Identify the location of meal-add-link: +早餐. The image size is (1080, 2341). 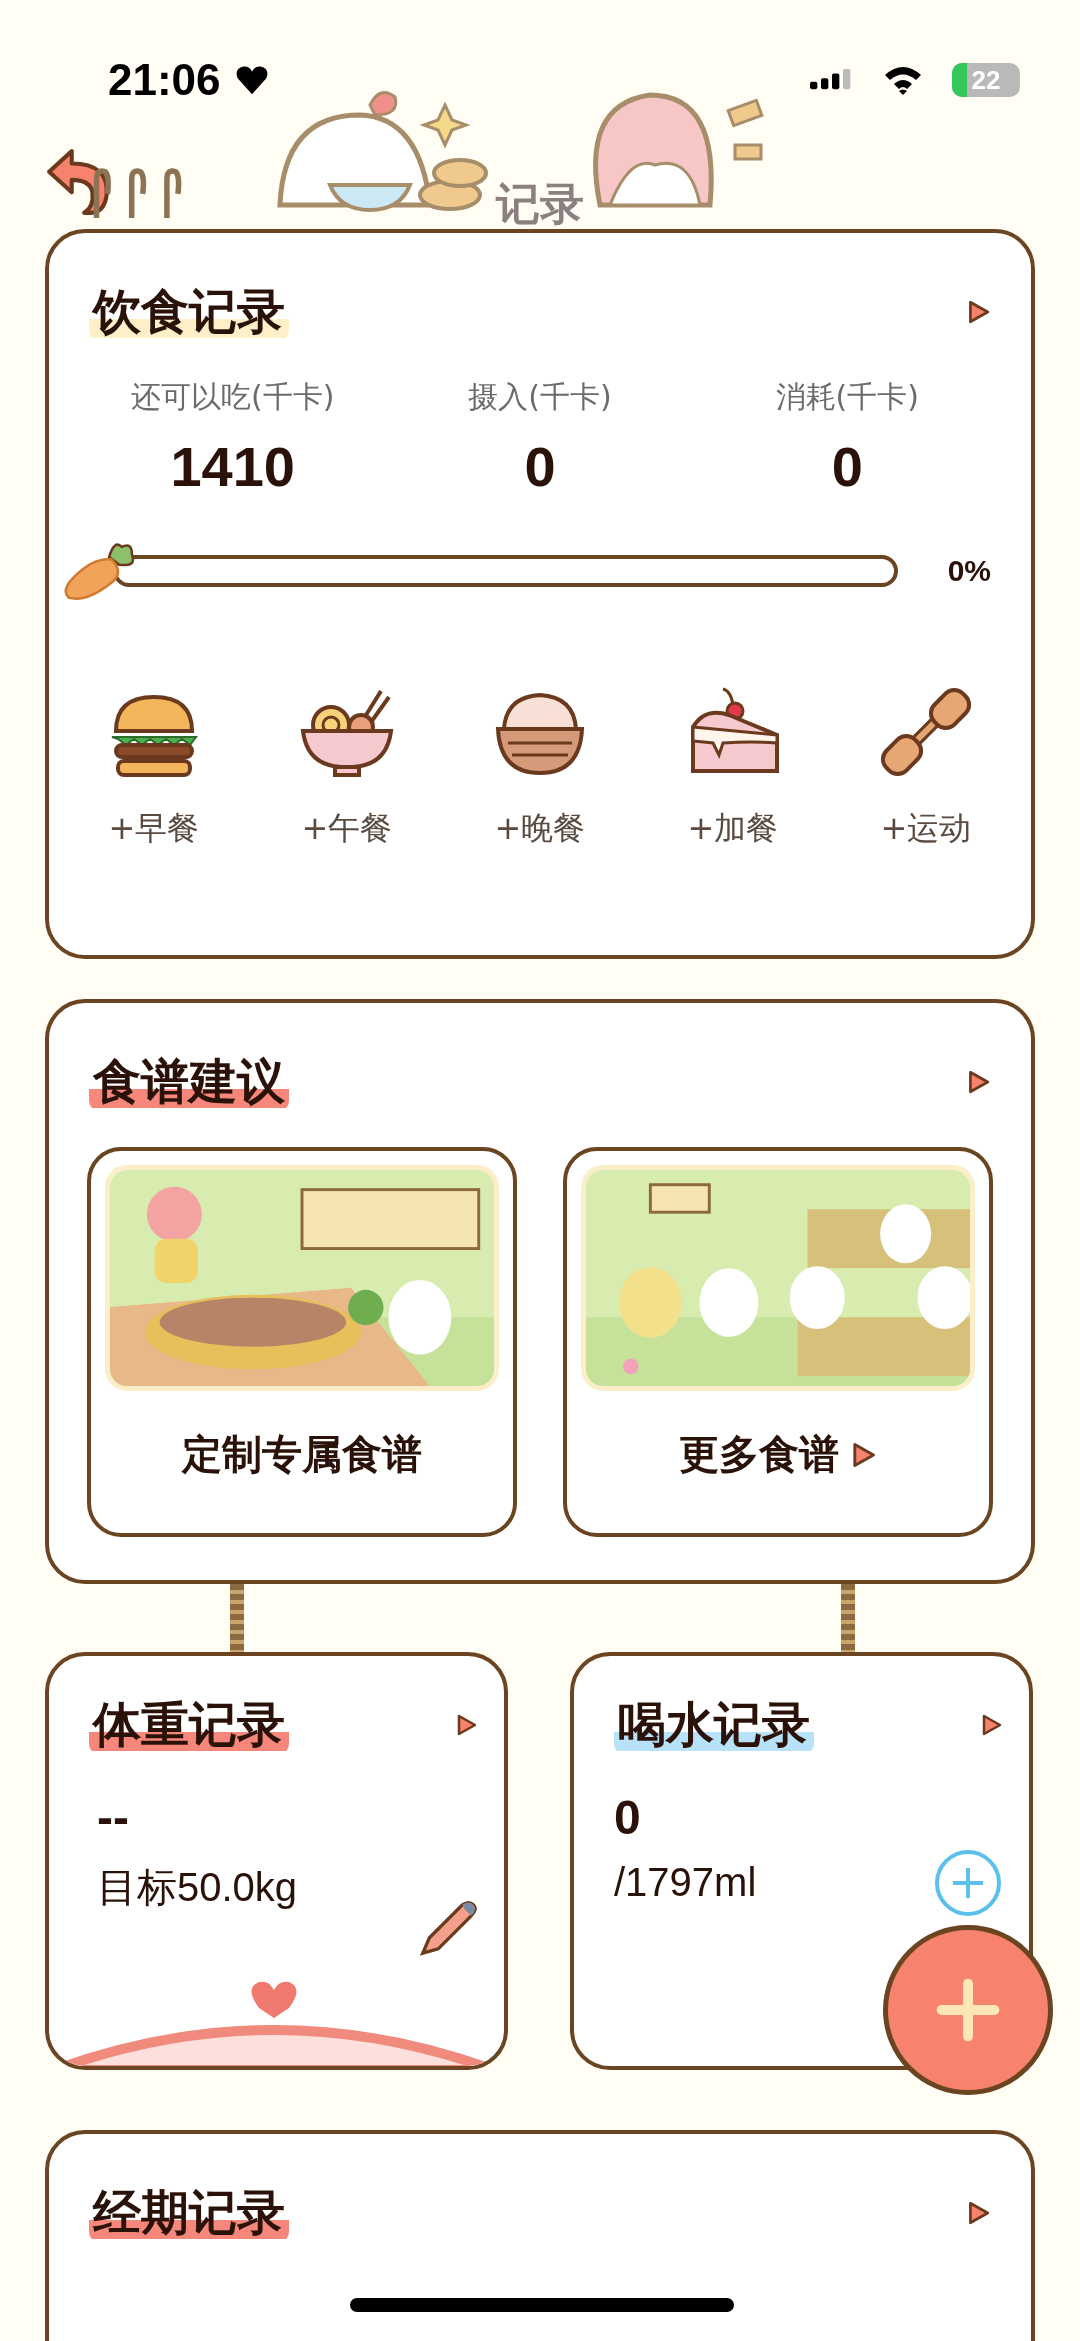
(154, 828).